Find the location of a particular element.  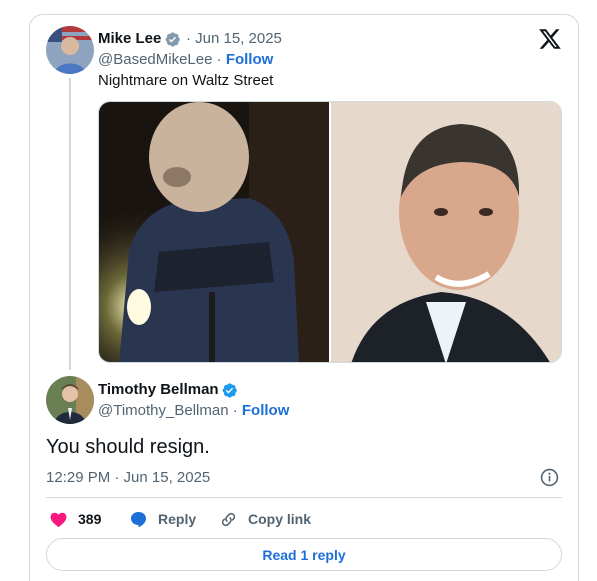

avatar-timothy-bellman is located at coordinates (70, 400).